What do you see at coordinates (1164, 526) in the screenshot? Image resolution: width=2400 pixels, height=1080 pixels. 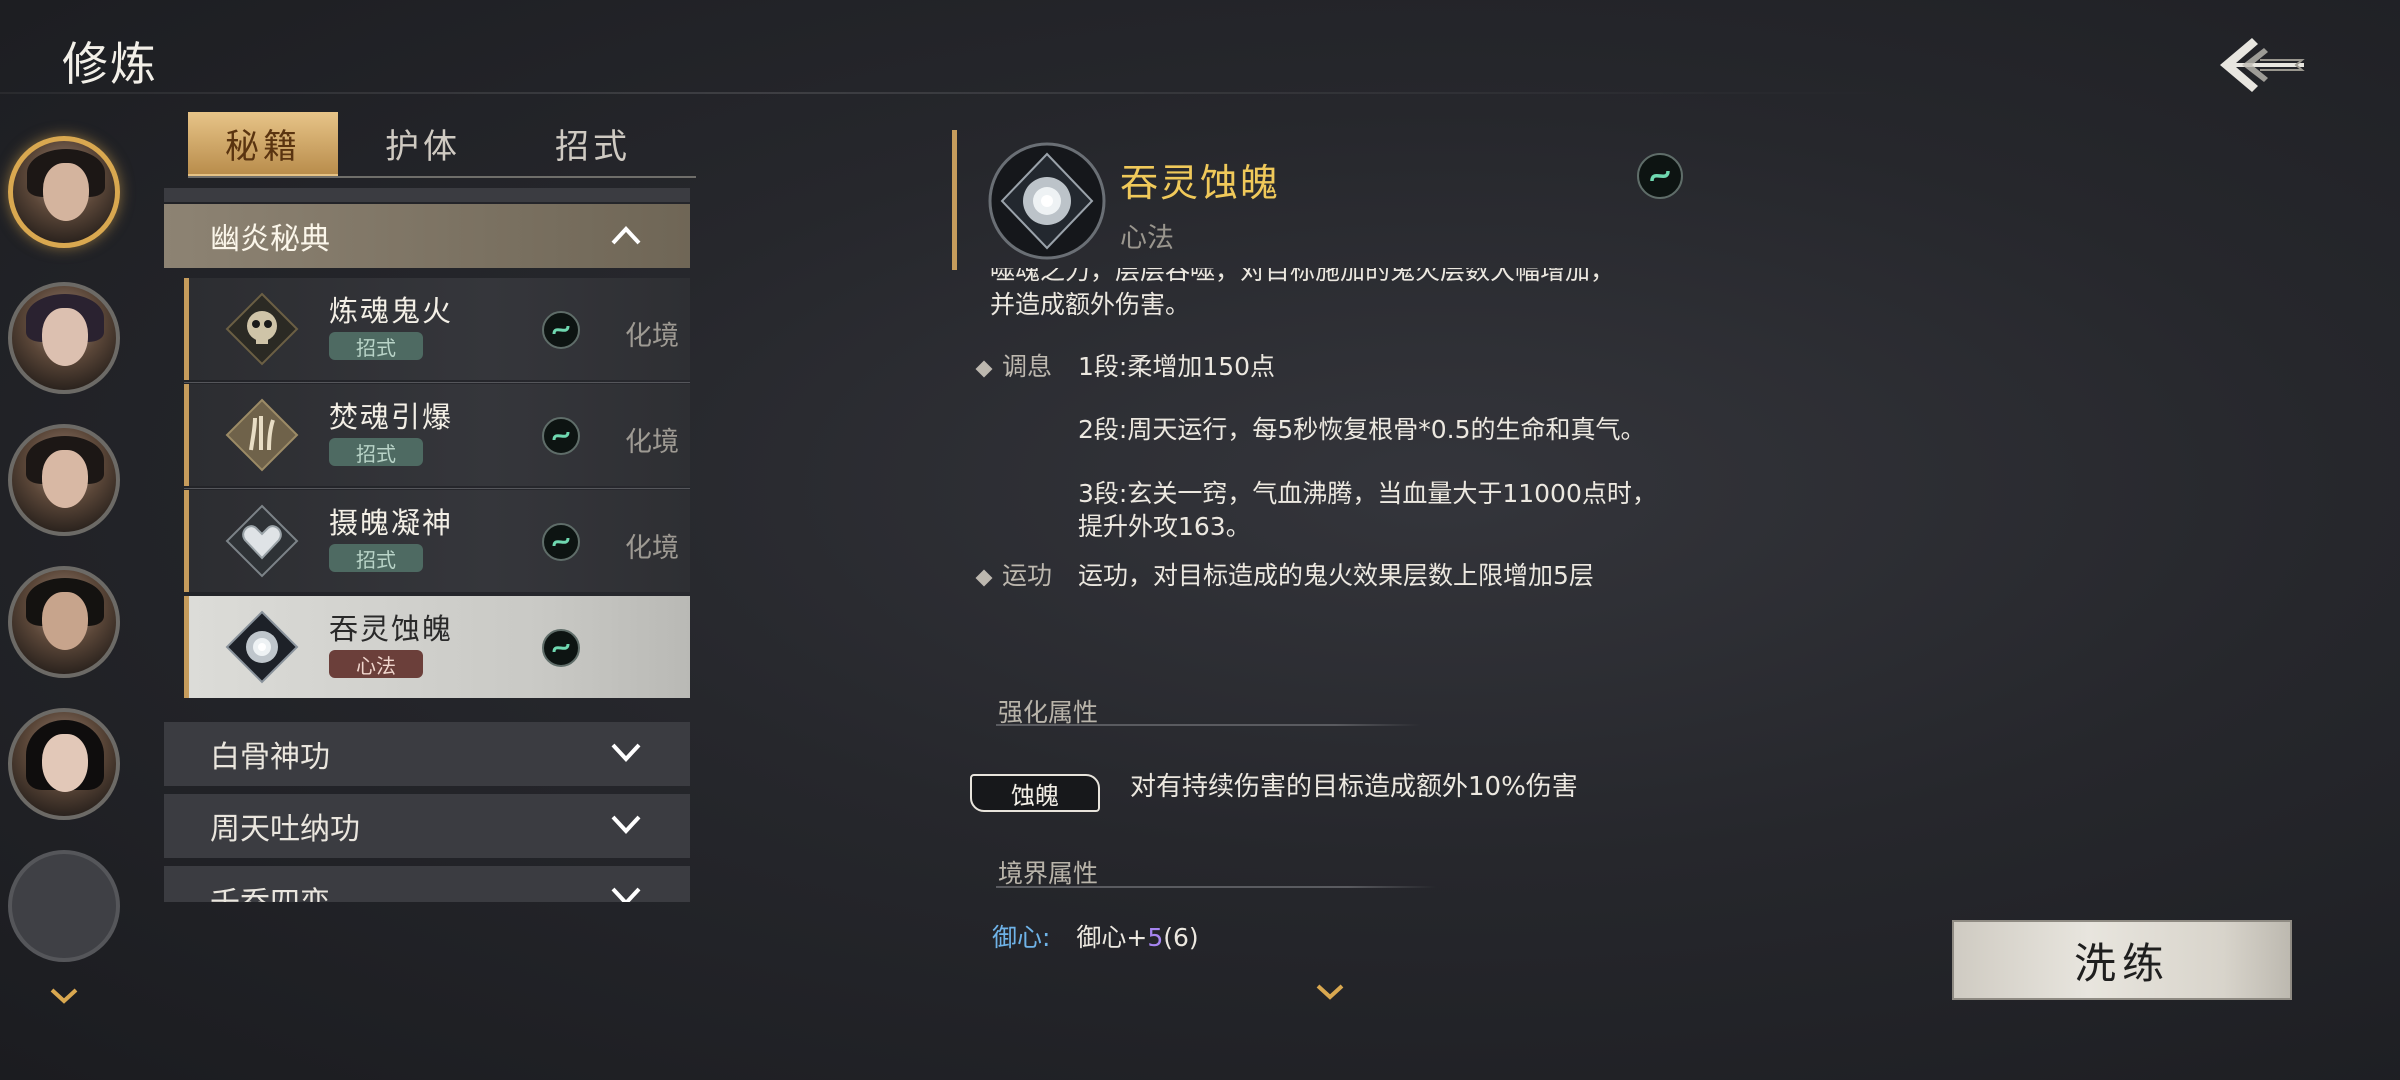 I see `tiaoxi-stage-3-cont: 提升外攻163。` at bounding box center [1164, 526].